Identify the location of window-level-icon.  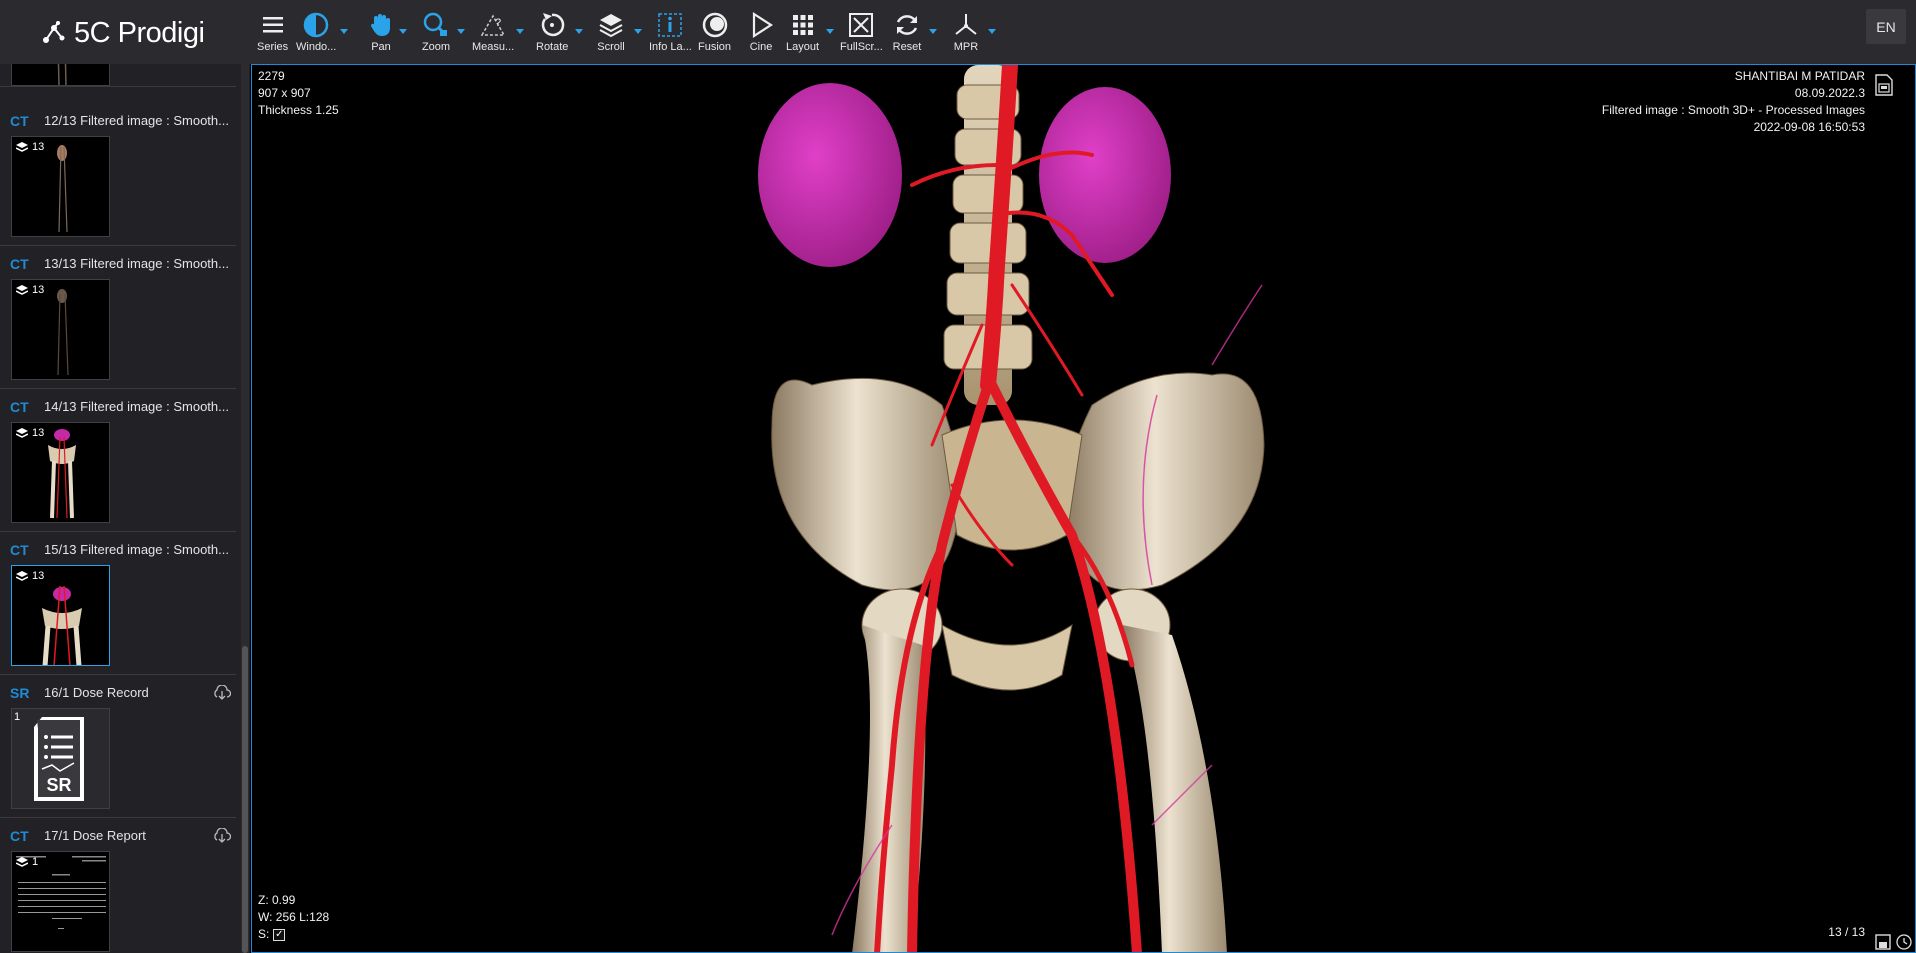
(316, 25).